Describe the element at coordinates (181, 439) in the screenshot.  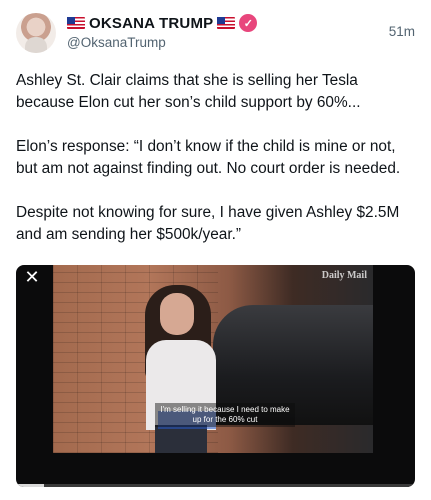
I see `person-pants` at that location.